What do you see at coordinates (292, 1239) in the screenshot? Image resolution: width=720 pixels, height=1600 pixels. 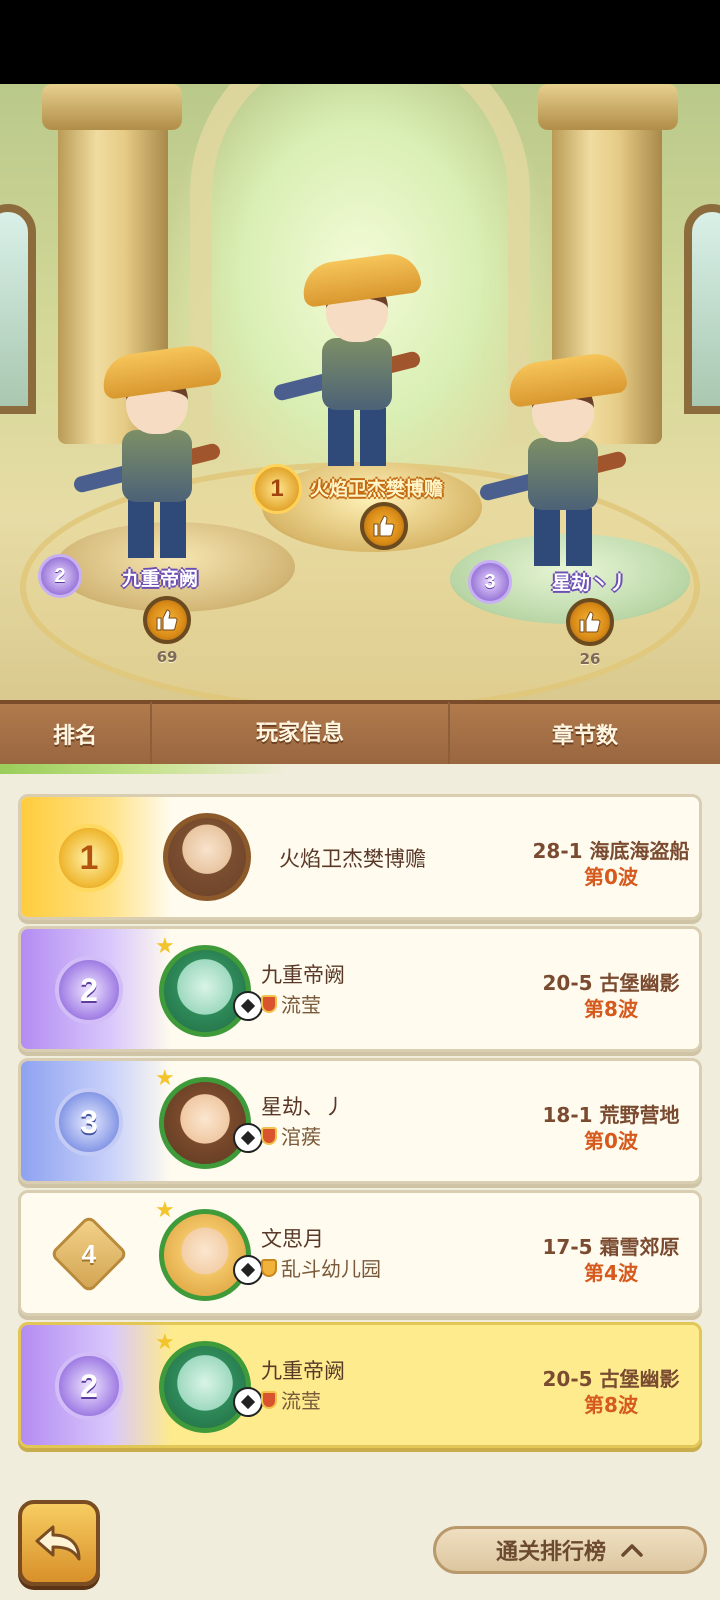 I see `player-name: 文思月` at bounding box center [292, 1239].